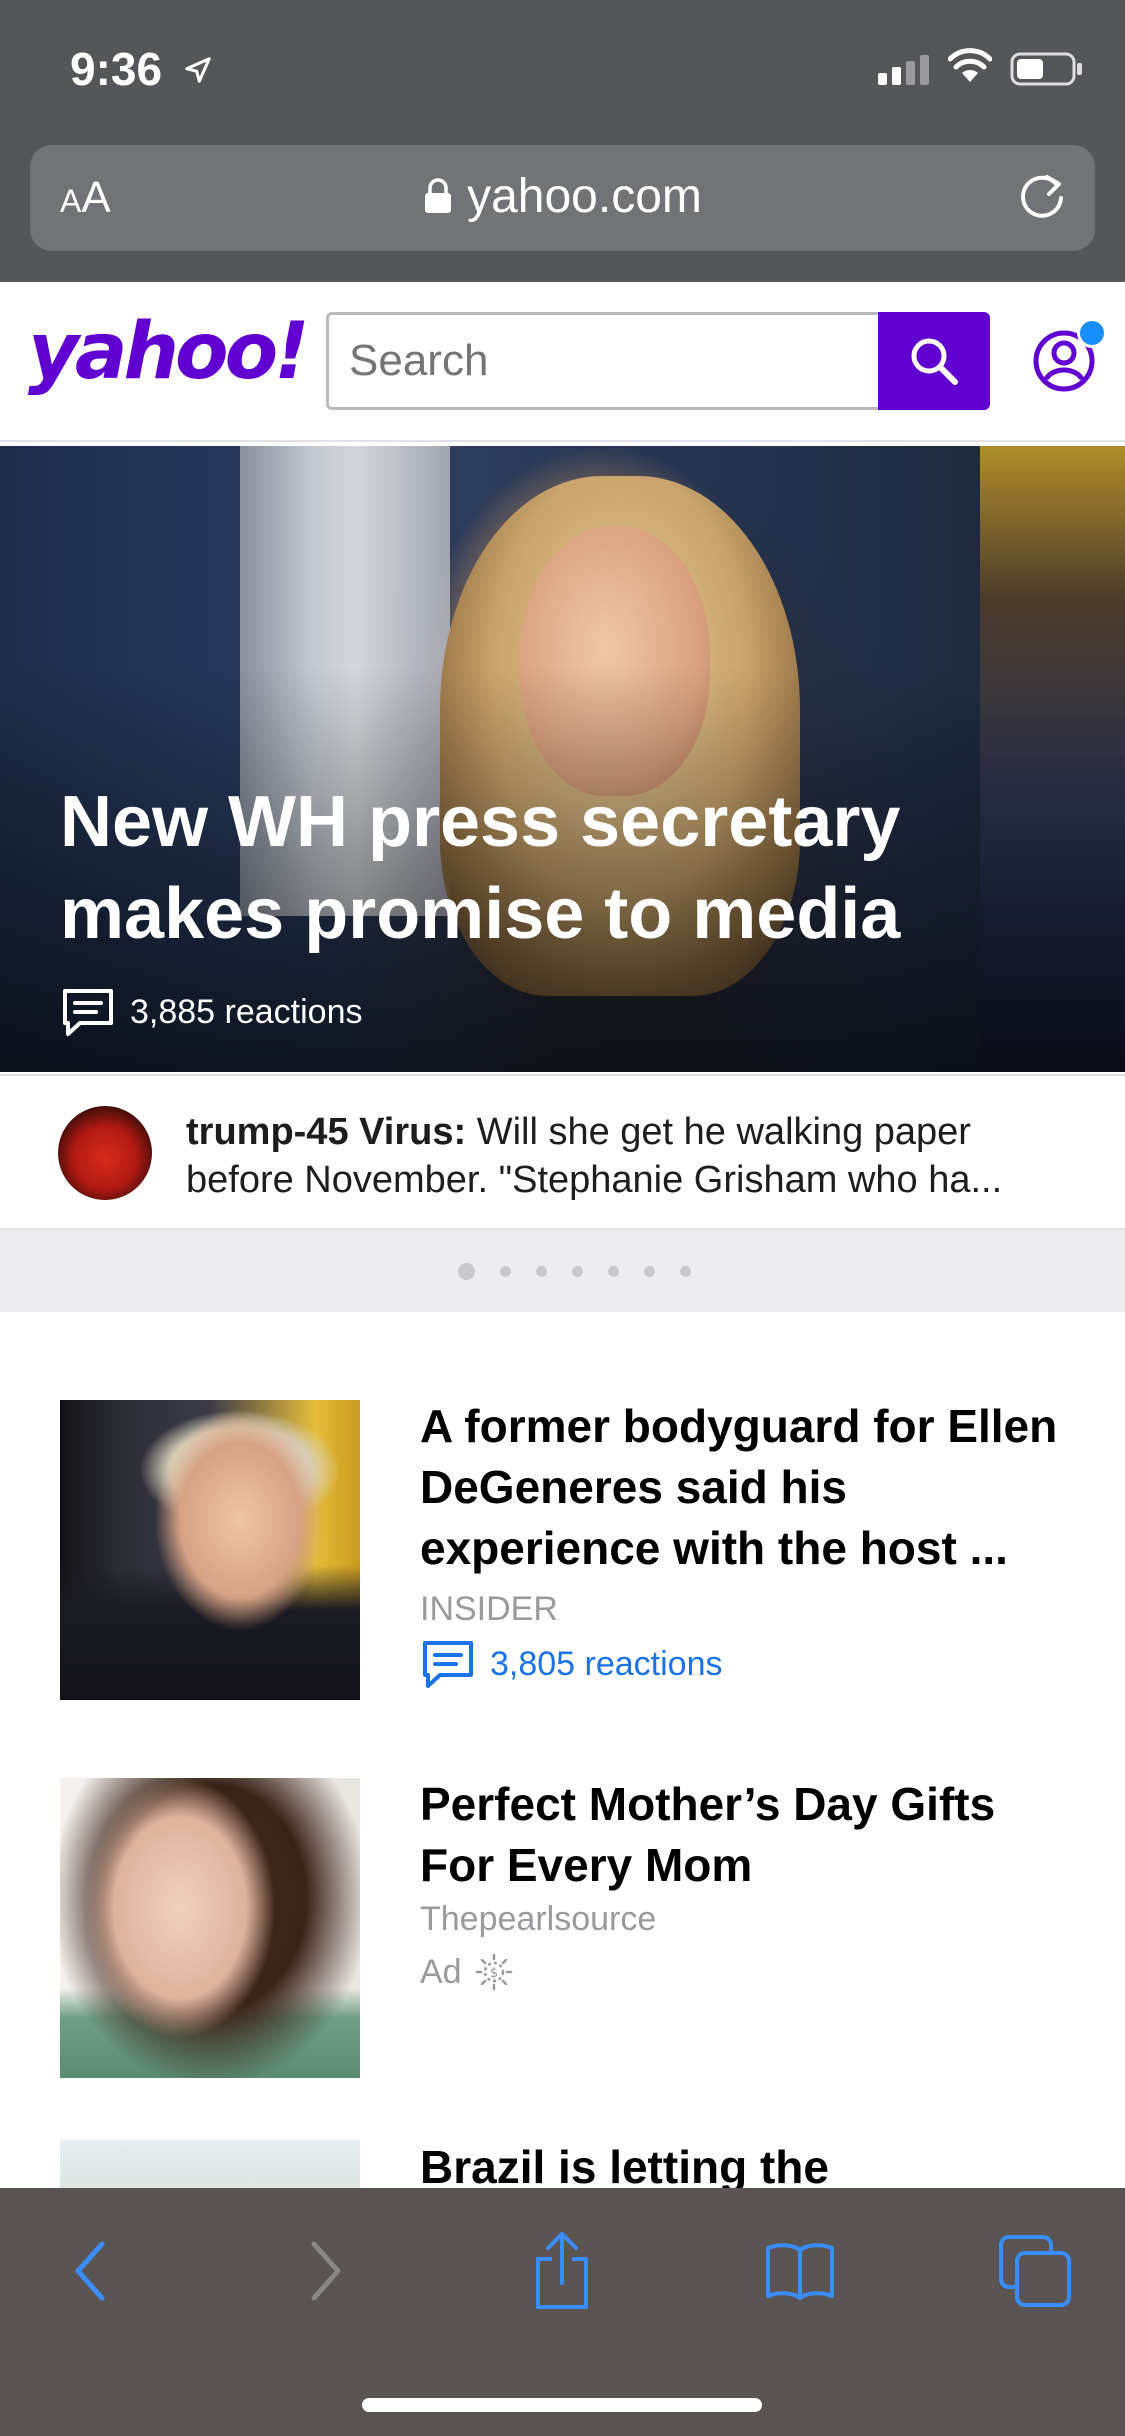 Image resolution: width=1125 pixels, height=2436 pixels. What do you see at coordinates (1042, 198) in the screenshot?
I see `reload-icon` at bounding box center [1042, 198].